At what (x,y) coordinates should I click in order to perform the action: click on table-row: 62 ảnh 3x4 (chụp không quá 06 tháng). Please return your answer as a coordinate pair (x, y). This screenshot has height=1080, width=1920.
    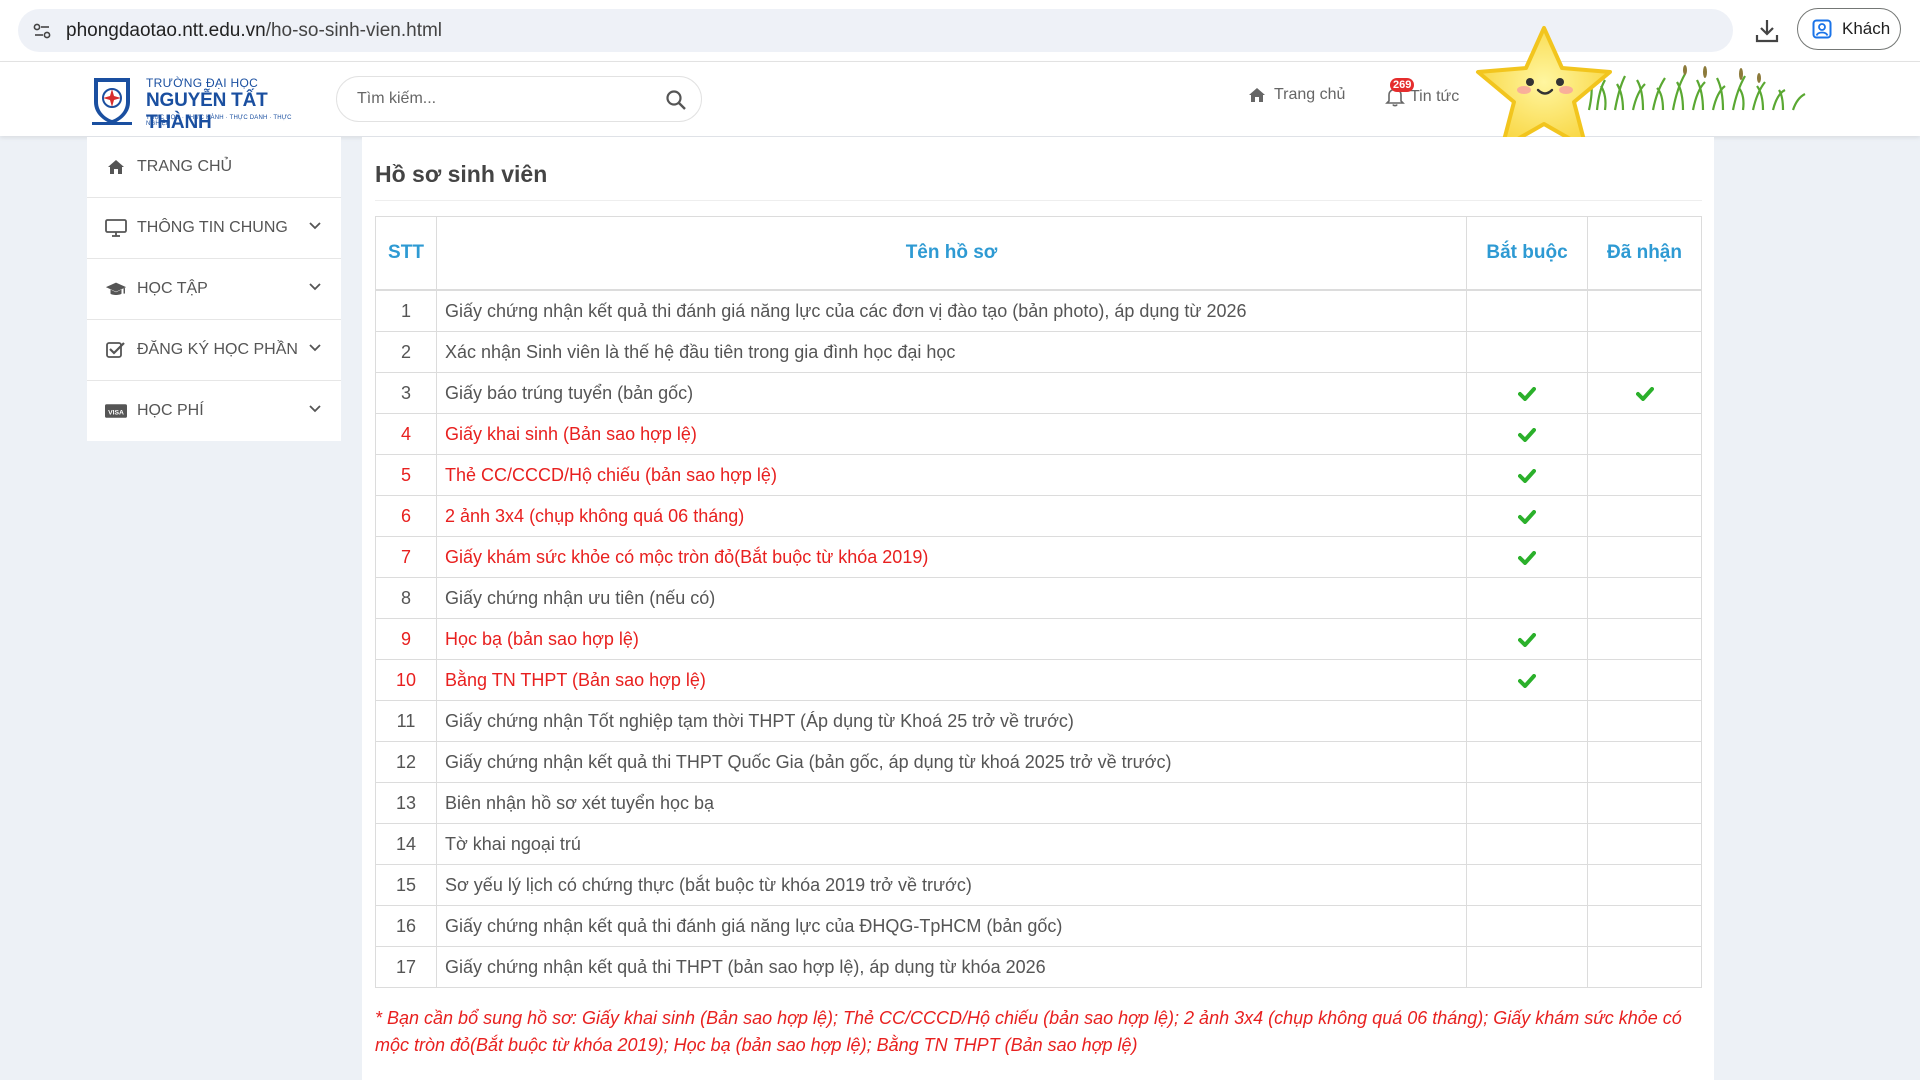
    Looking at the image, I should click on (1038, 516).